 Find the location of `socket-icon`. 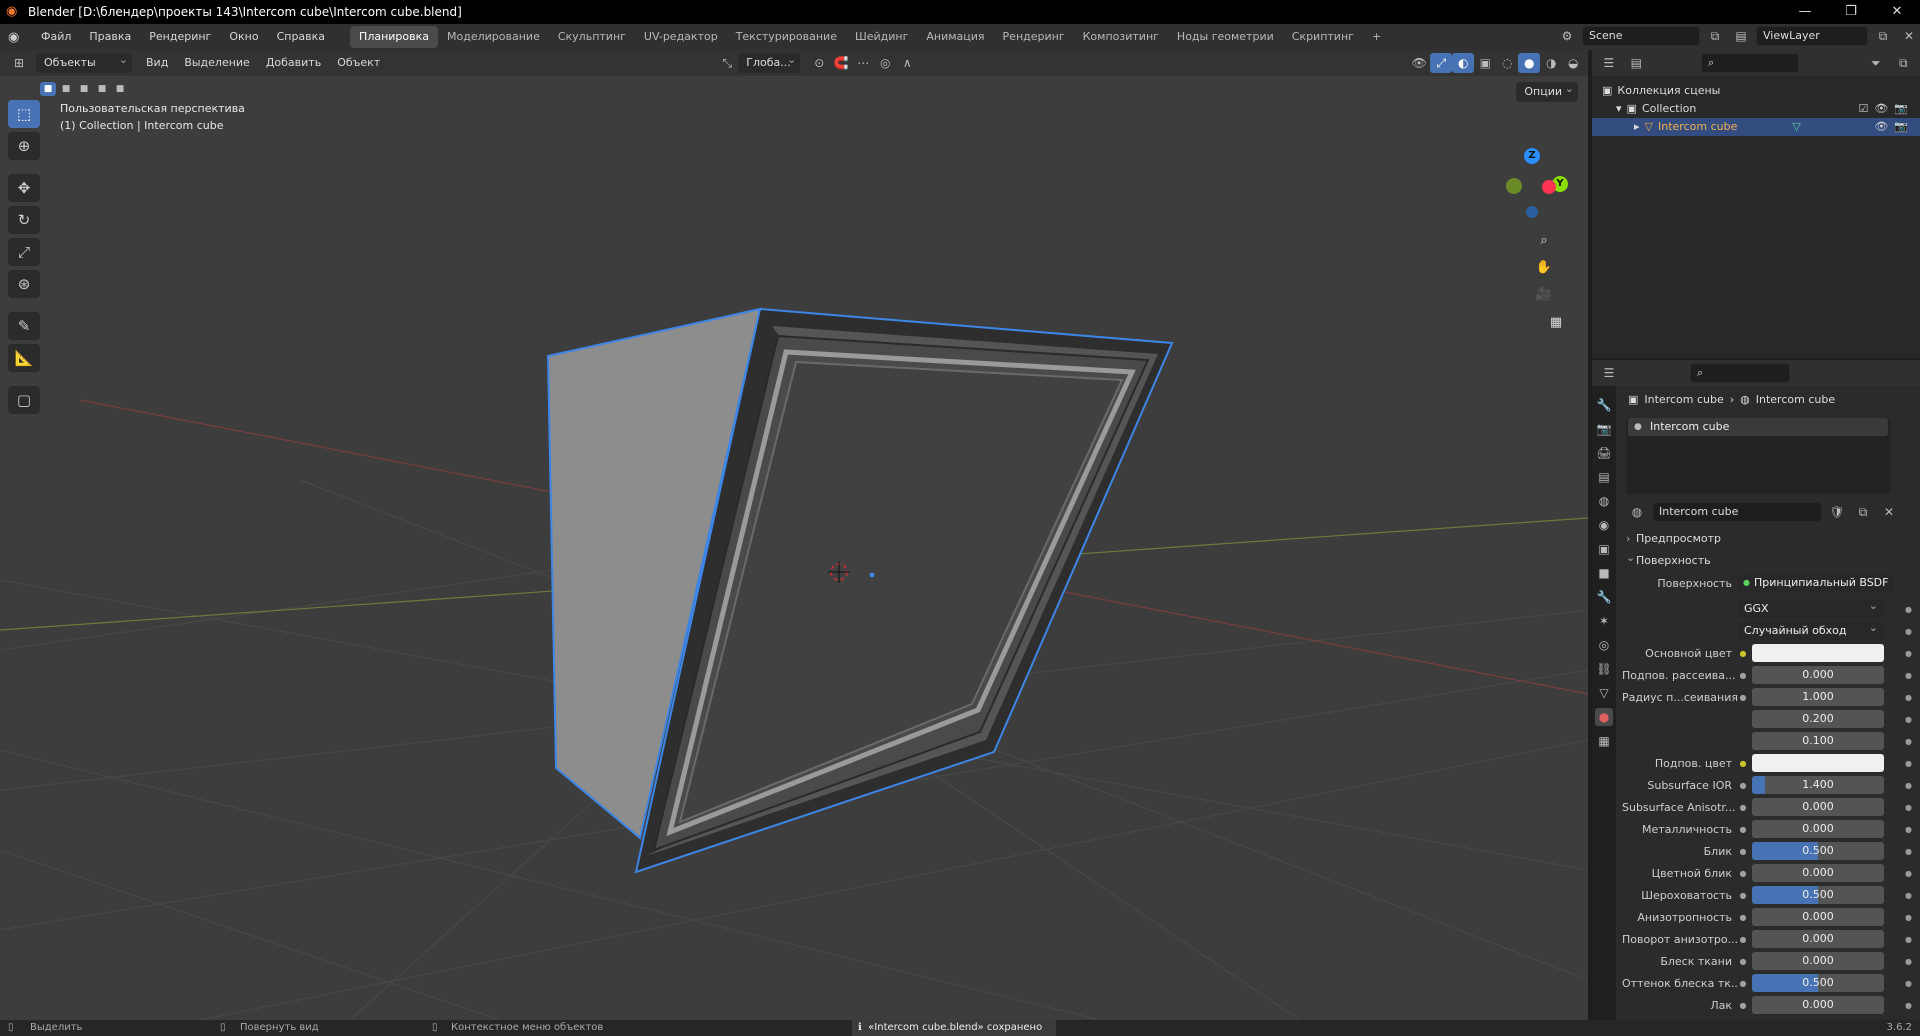

socket-icon is located at coordinates (1743, 741).